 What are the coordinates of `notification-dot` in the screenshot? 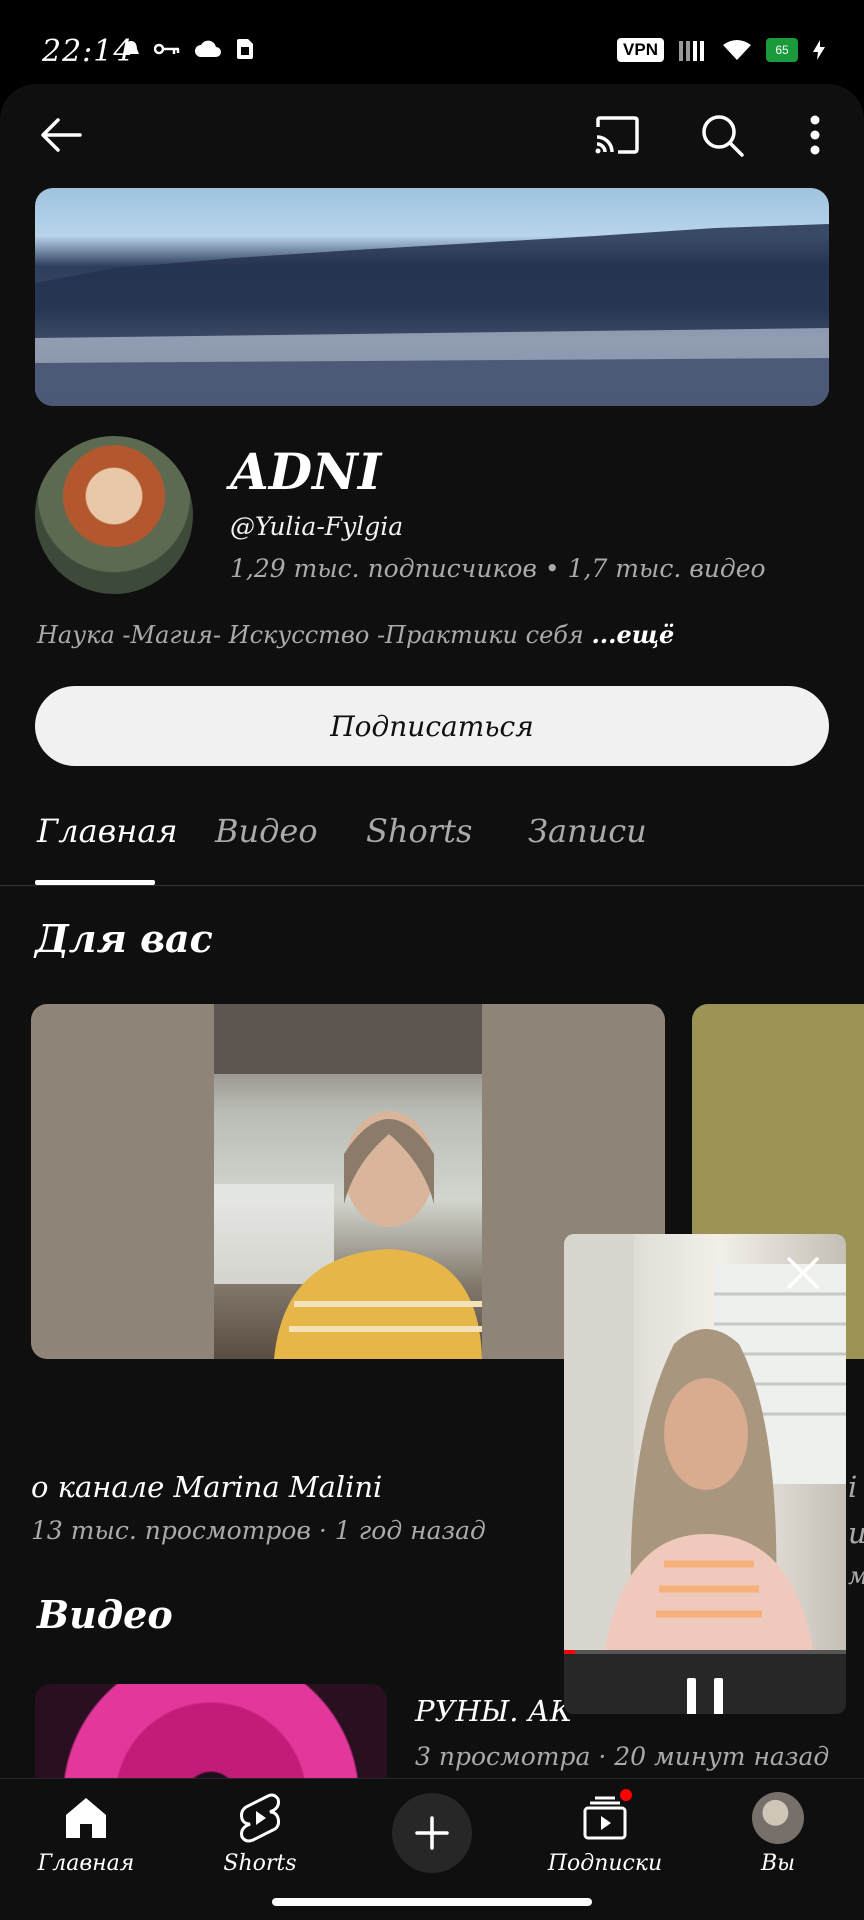 It's located at (626, 1795).